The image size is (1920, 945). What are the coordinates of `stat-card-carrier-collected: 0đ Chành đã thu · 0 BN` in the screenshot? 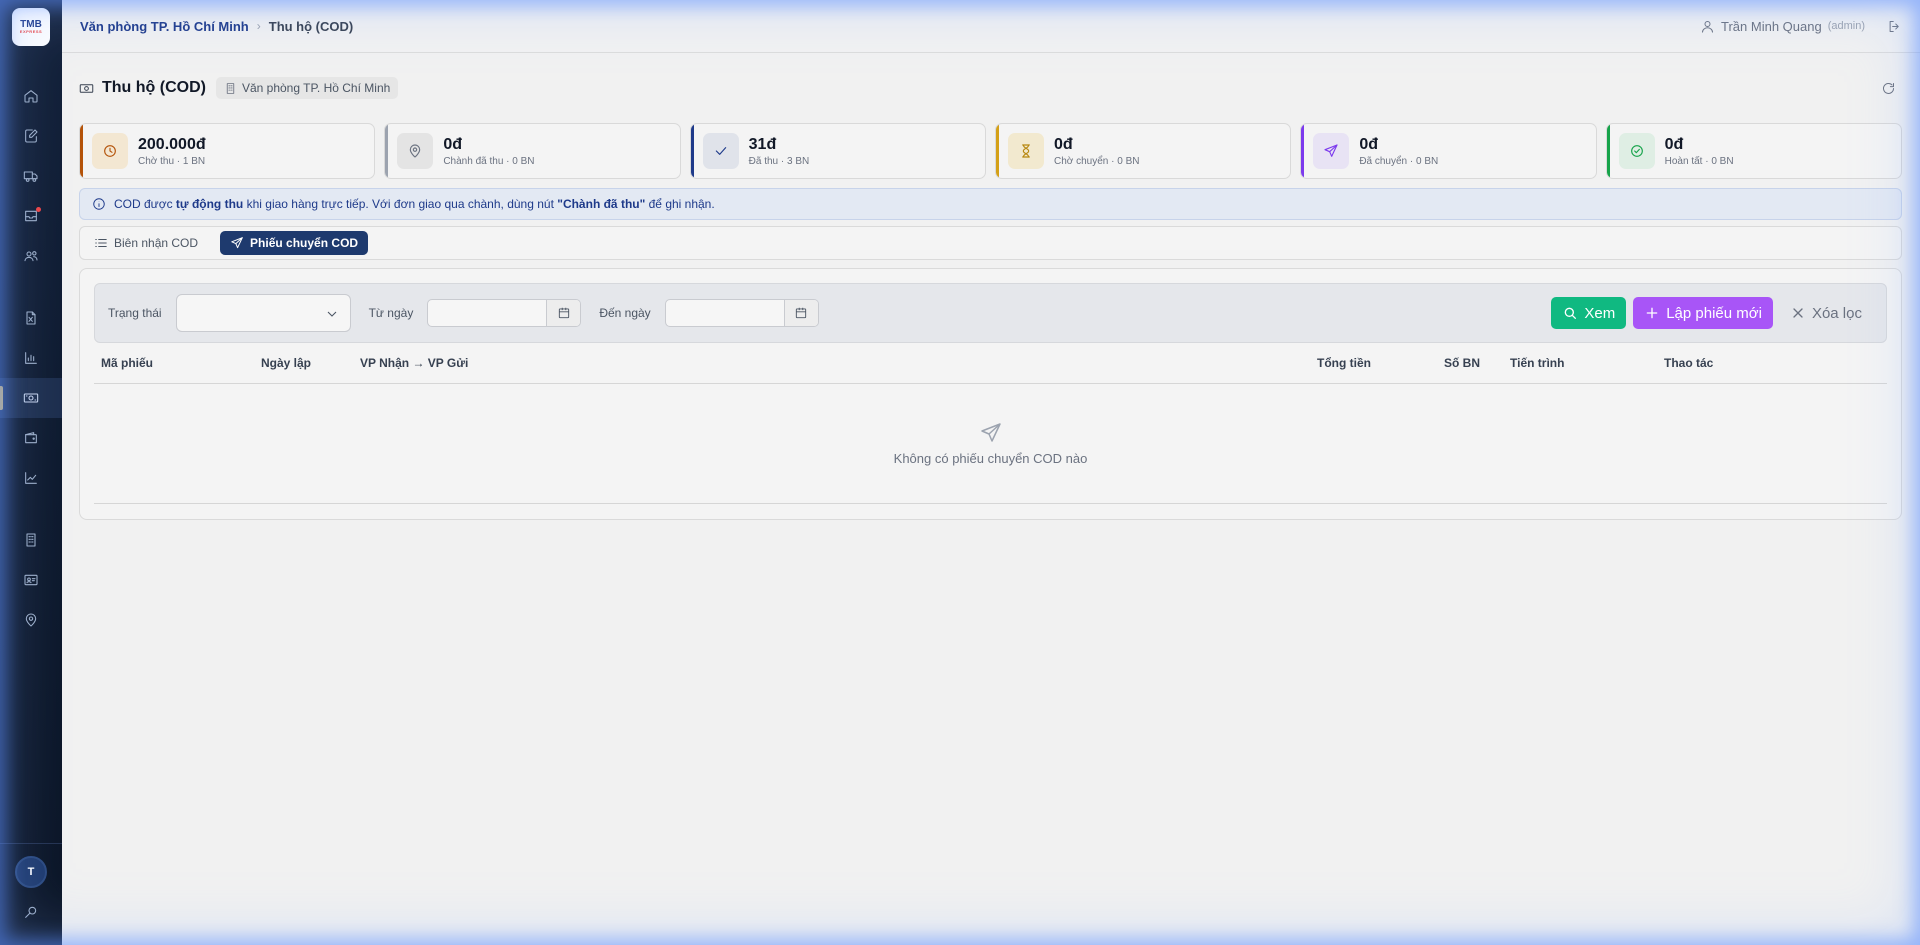 It's located at (532, 151).